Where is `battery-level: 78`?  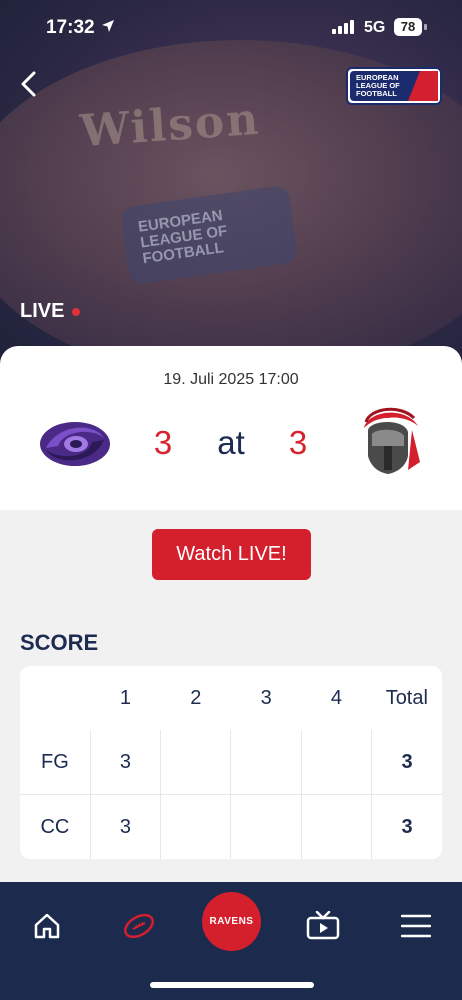 battery-level: 78 is located at coordinates (408, 27).